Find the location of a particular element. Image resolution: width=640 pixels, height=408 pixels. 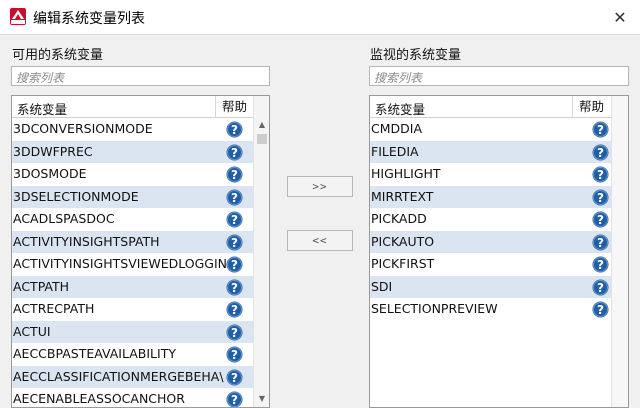

variable-name: ACTIVITYINSIGHTSVIEWEDLOGGIN is located at coordinates (120, 263).